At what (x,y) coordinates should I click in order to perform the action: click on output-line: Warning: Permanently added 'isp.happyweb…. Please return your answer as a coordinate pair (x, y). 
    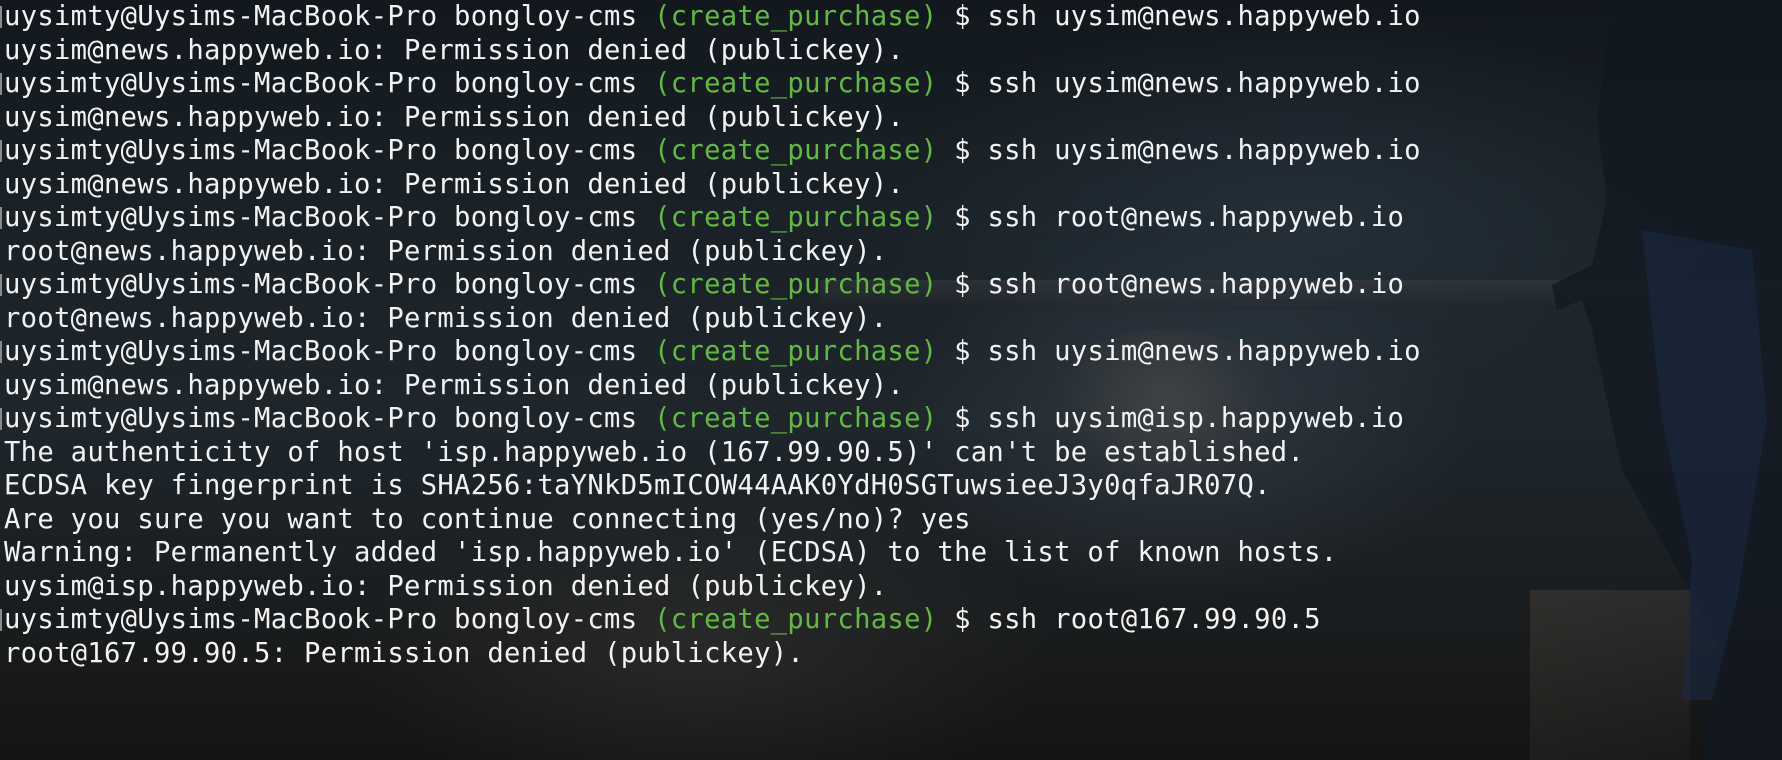
    Looking at the image, I should click on (712, 553).